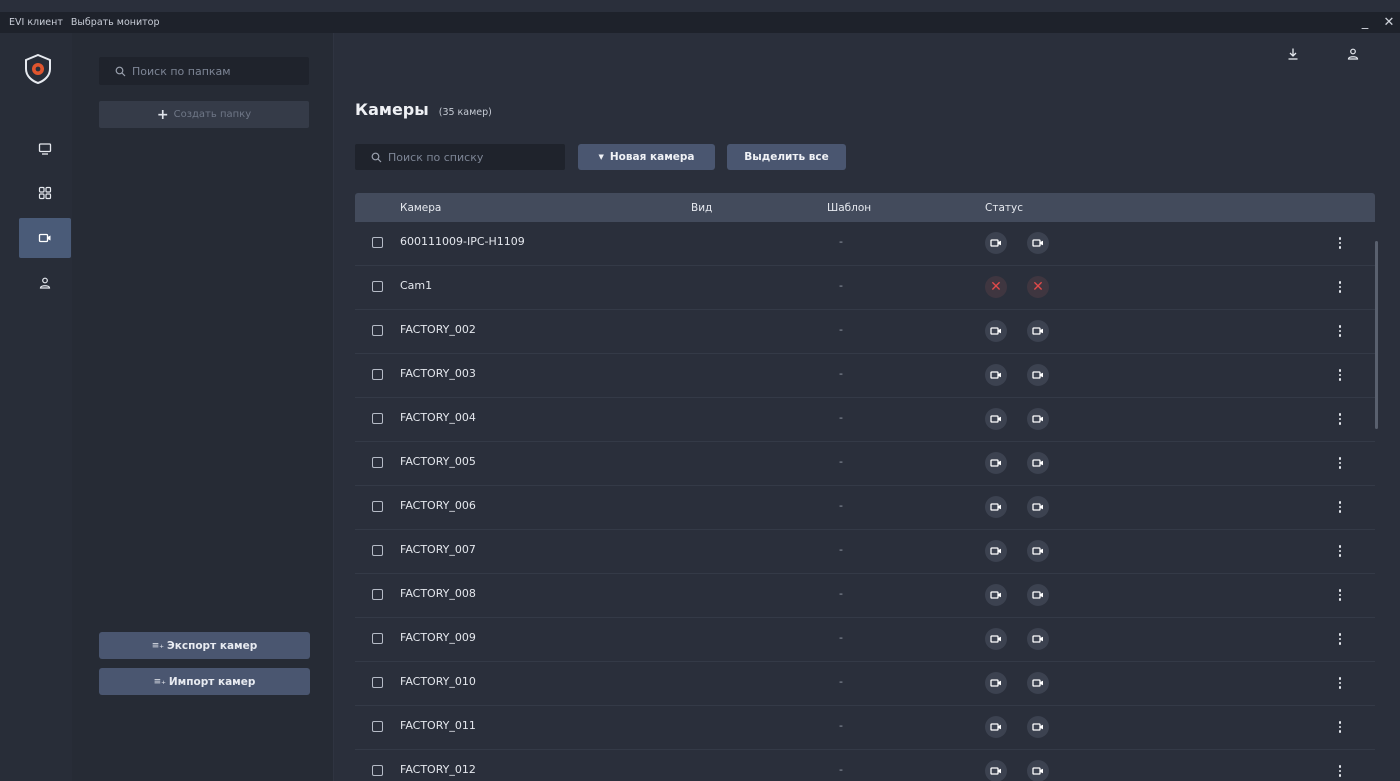 Image resolution: width=1400 pixels, height=781 pixels. Describe the element at coordinates (36, 407) in the screenshot. I see `nav-rail` at that location.